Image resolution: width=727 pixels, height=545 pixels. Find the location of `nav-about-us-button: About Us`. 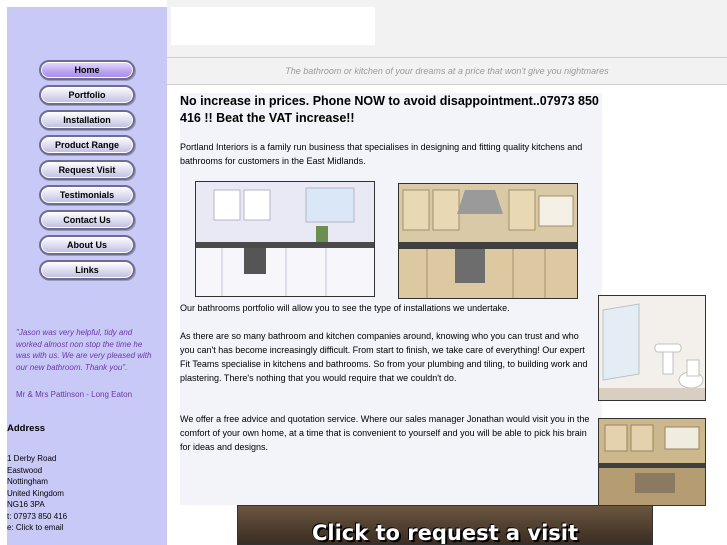

nav-about-us-button: About Us is located at coordinates (87, 245).